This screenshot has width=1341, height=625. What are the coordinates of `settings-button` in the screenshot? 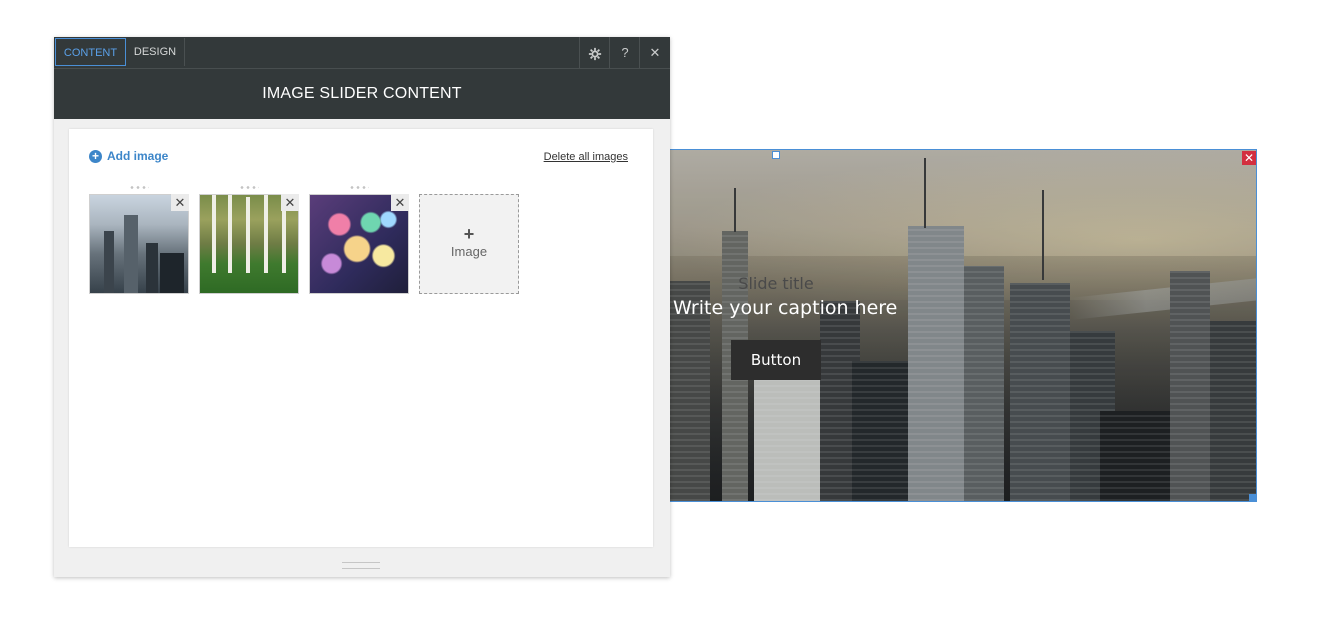 It's located at (594, 52).